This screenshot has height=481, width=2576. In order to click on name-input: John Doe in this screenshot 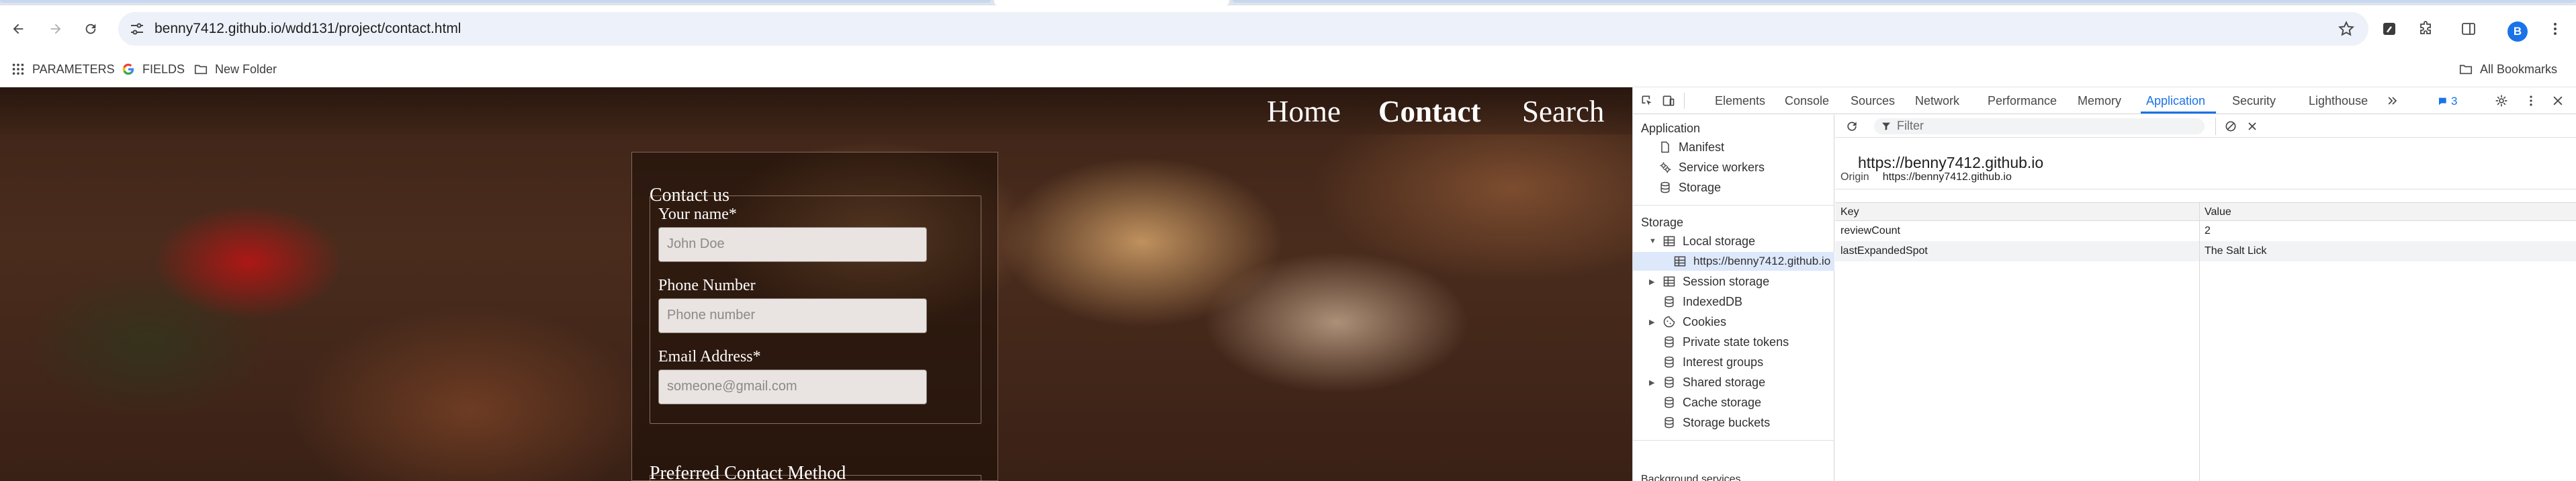, I will do `click(792, 245)`.